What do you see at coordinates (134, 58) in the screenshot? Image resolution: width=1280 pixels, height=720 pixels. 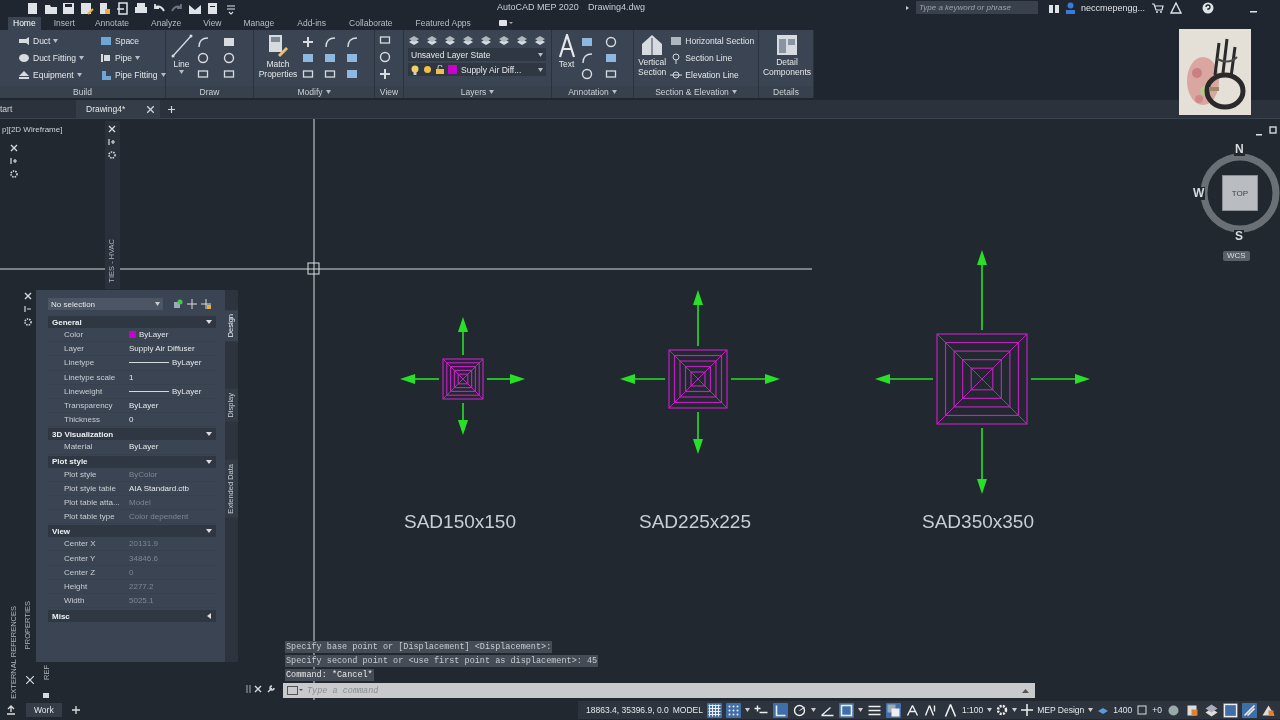 I see `tool-button: Pipe` at bounding box center [134, 58].